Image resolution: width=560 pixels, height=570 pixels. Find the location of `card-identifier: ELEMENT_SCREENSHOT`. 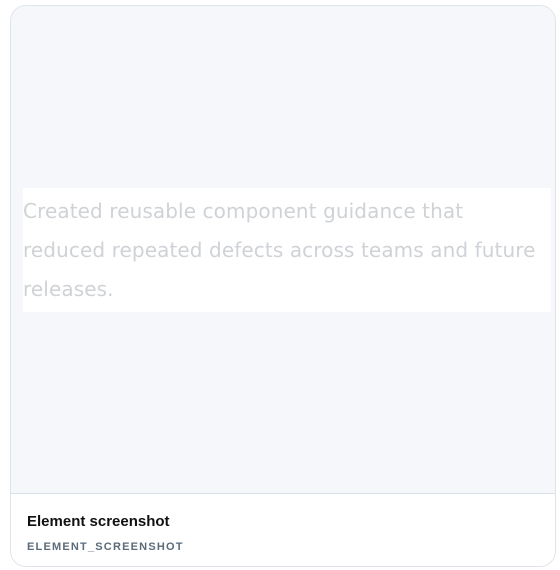

card-identifier: ELEMENT_SCREENSHOT is located at coordinates (105, 547).